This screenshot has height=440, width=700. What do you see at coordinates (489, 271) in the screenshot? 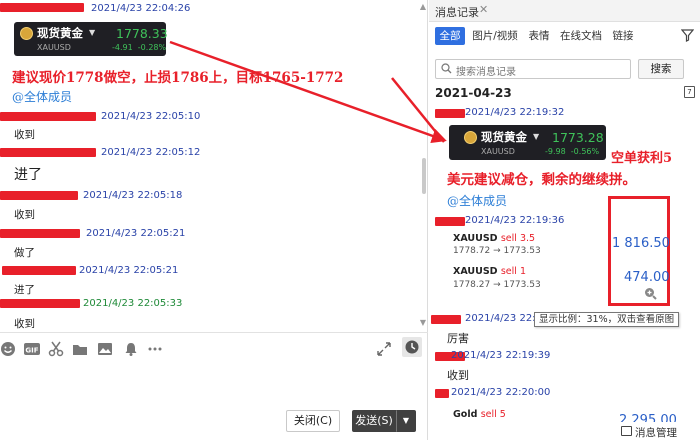
I see `trade-symbol: XAUUSD sell 1` at bounding box center [489, 271].